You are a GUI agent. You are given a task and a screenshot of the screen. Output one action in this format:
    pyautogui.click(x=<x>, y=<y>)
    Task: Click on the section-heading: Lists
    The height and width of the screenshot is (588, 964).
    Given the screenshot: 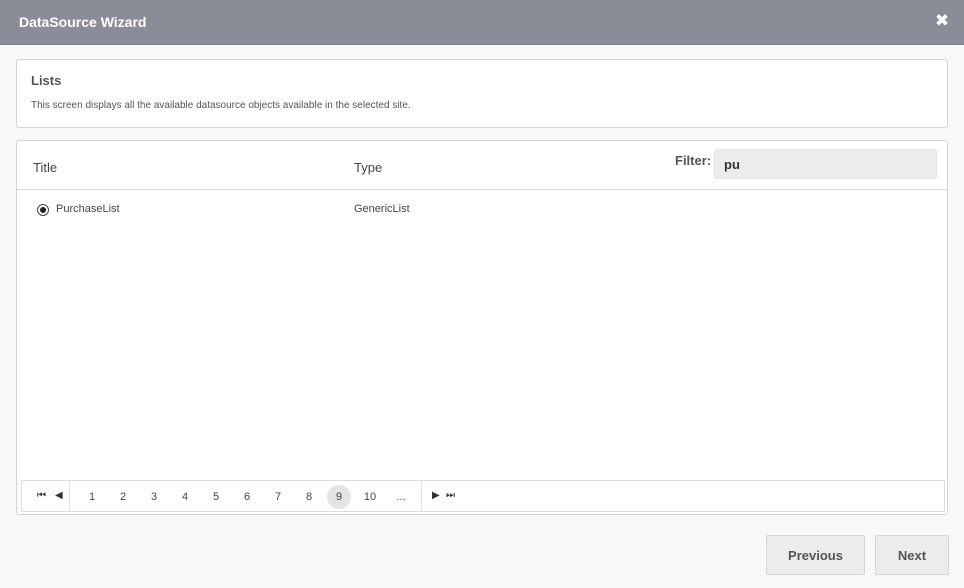 What is the action you would take?
    pyautogui.click(x=46, y=80)
    